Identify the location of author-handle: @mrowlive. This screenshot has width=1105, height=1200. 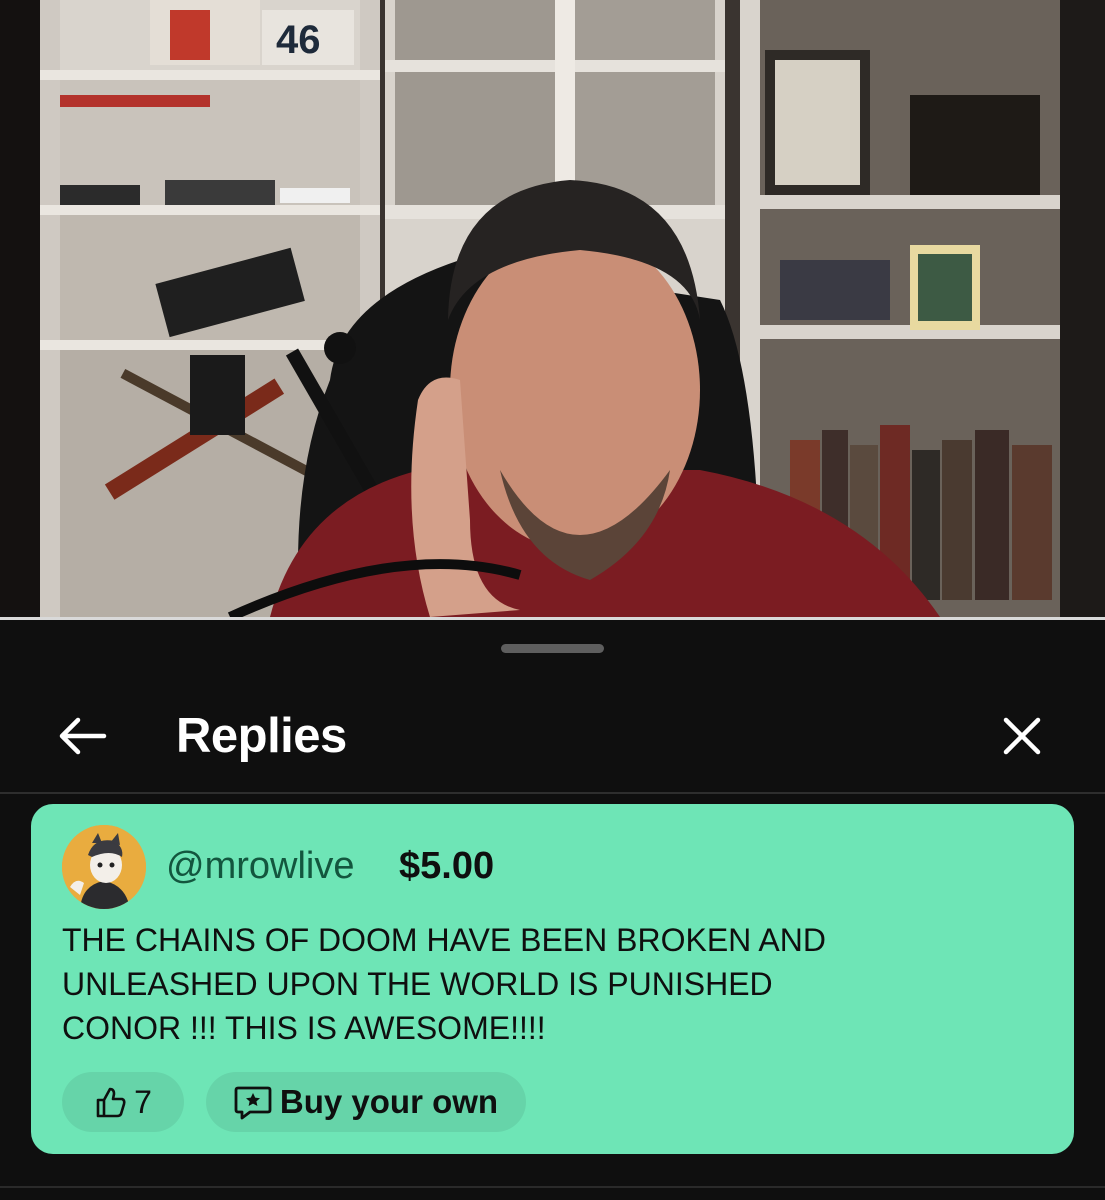
(260, 866).